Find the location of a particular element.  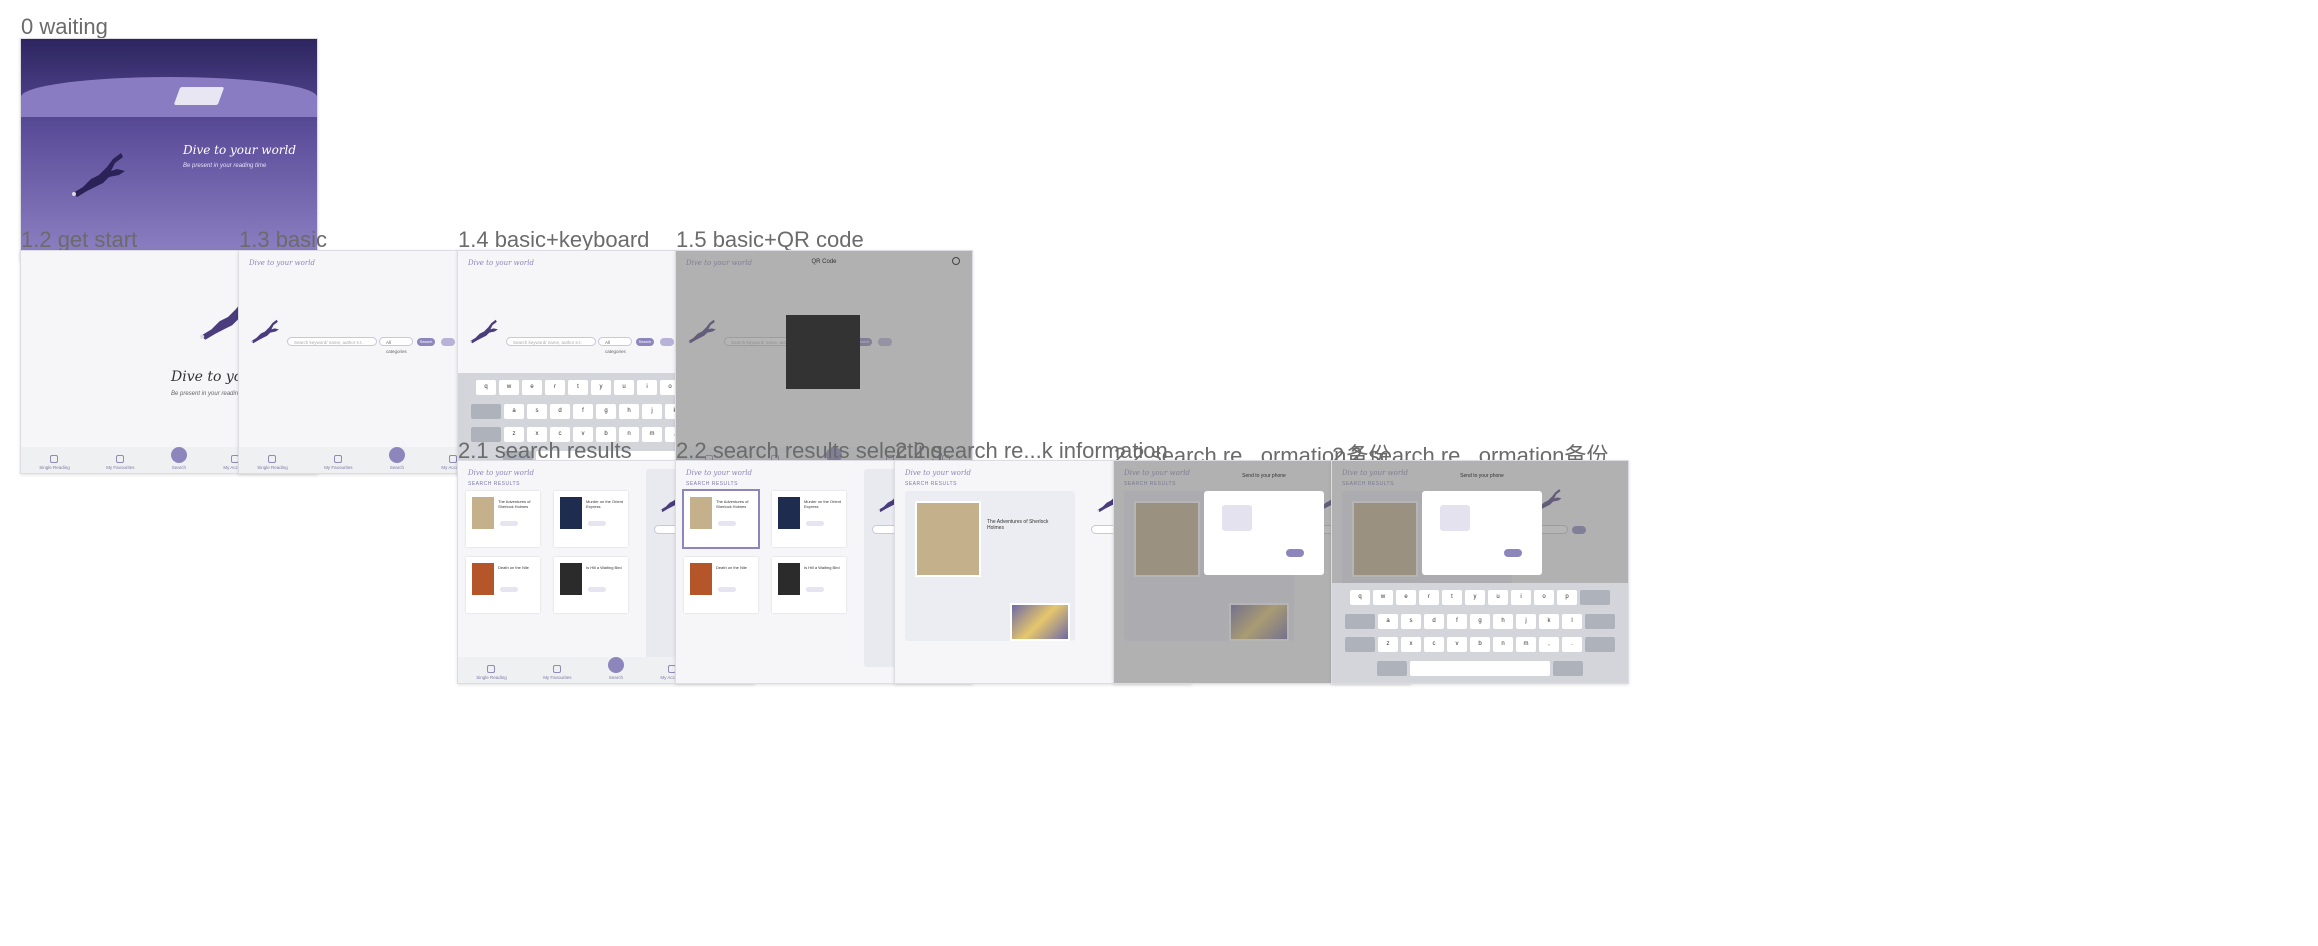

keyboard-key: o is located at coordinates (1544, 598).